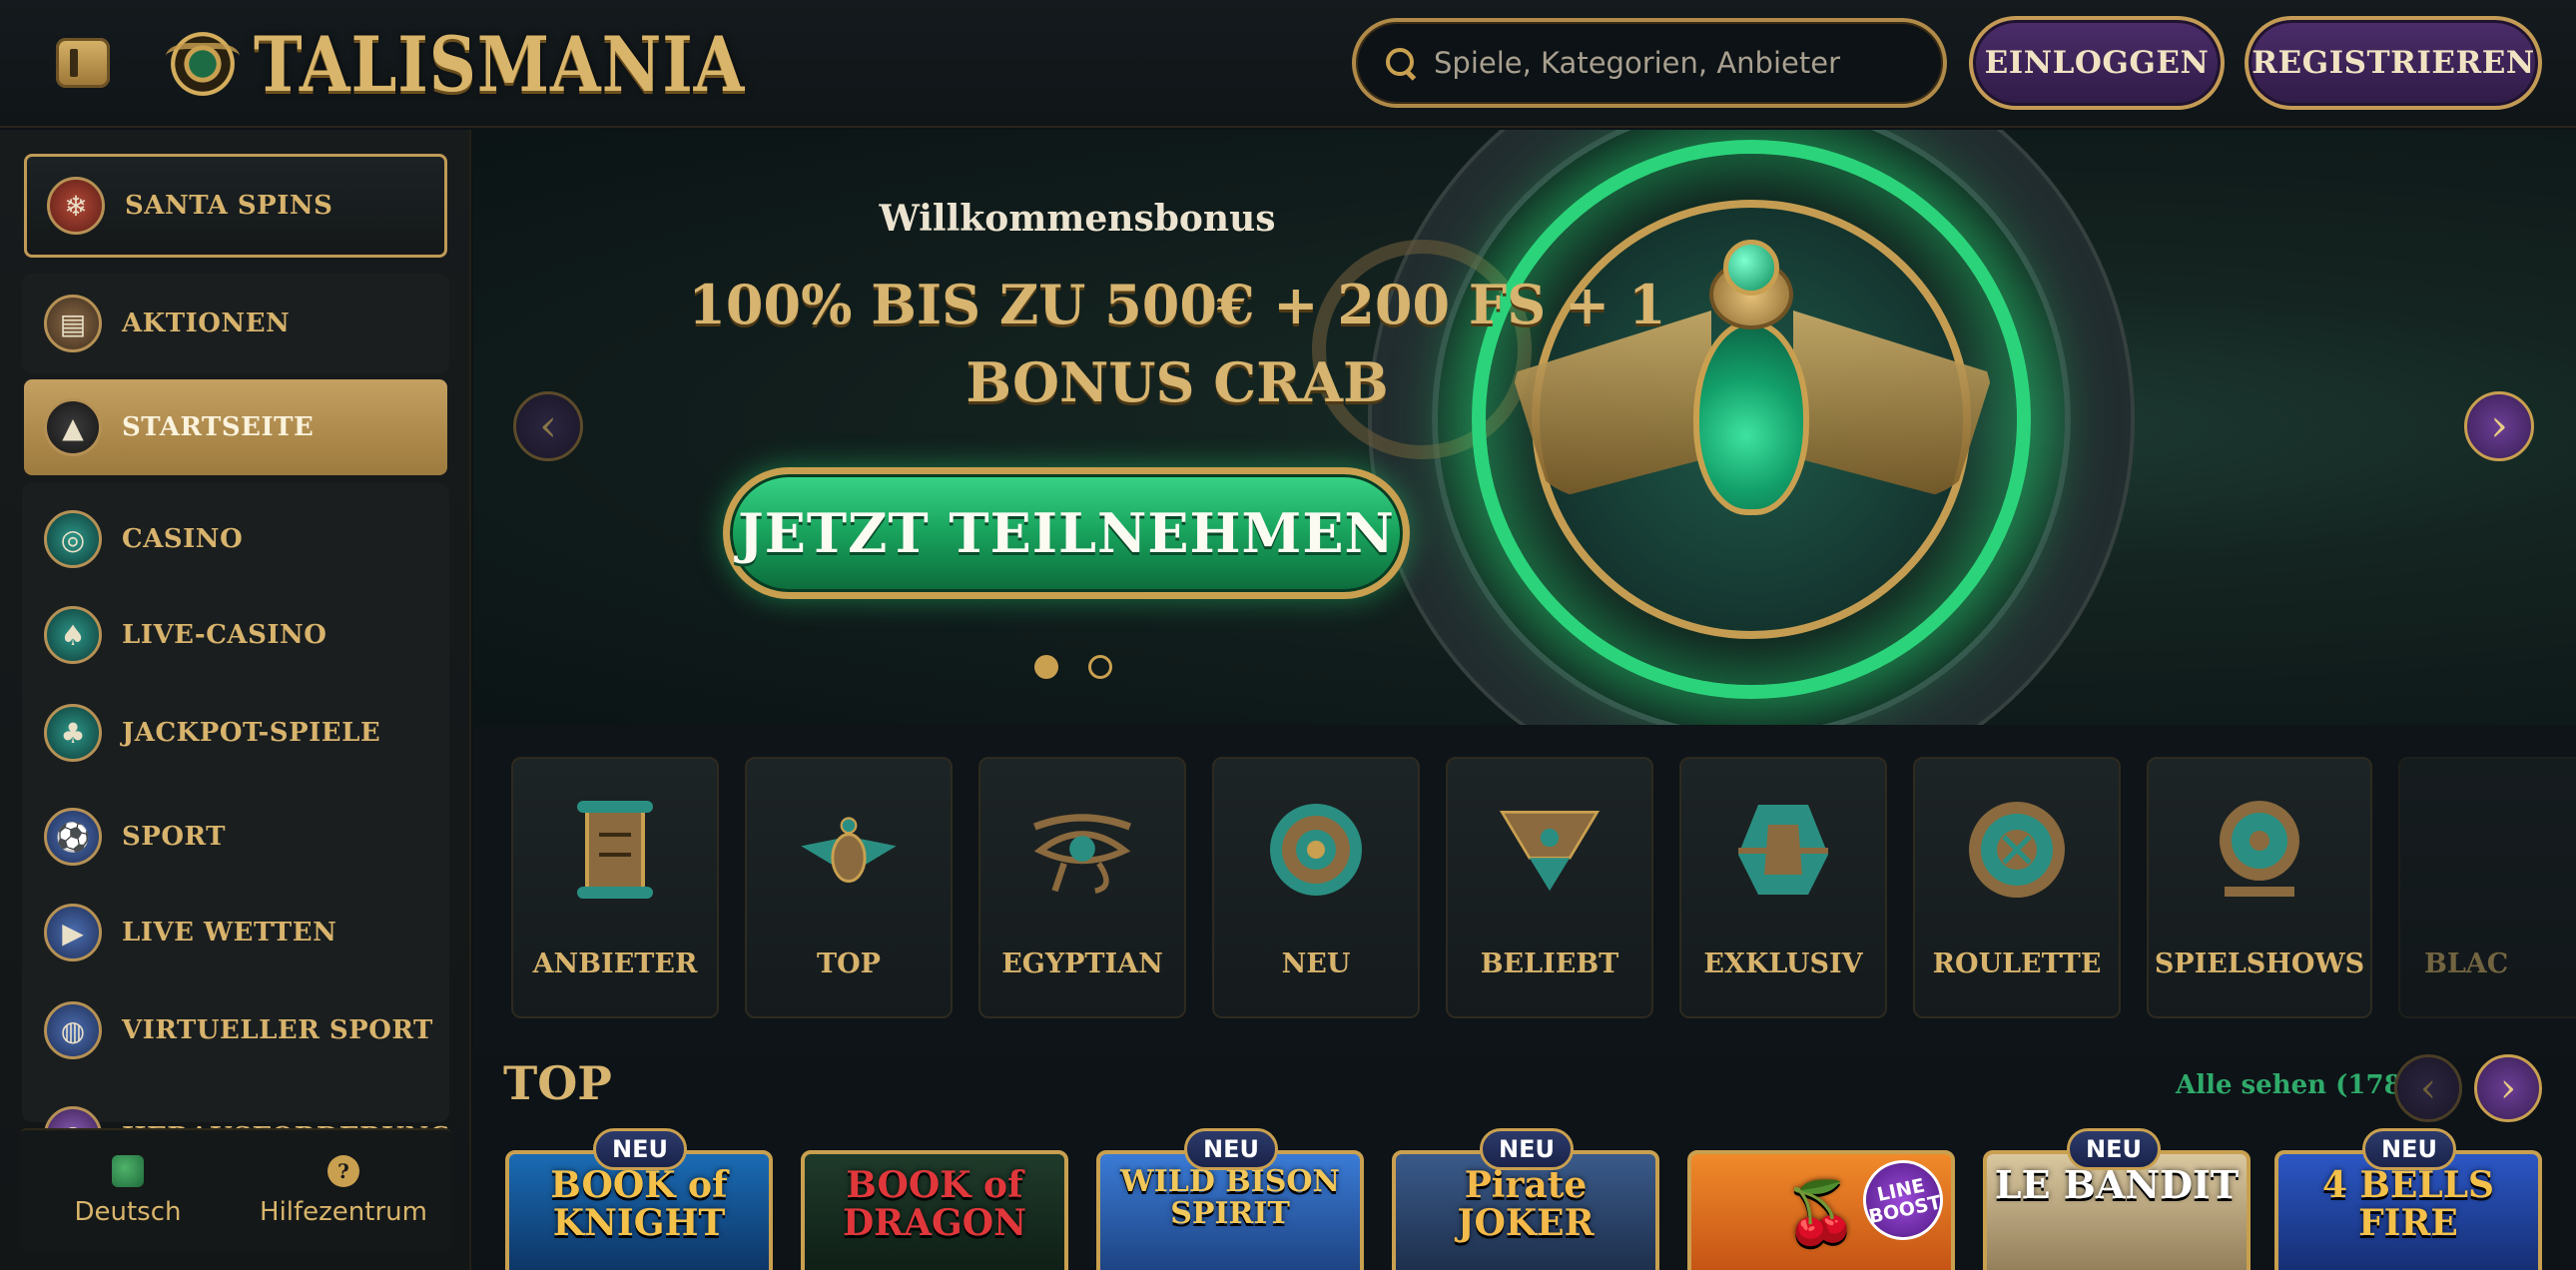 The width and height of the screenshot is (2576, 1270). I want to click on category-spielshows: SPIELSHOWS, so click(2259, 887).